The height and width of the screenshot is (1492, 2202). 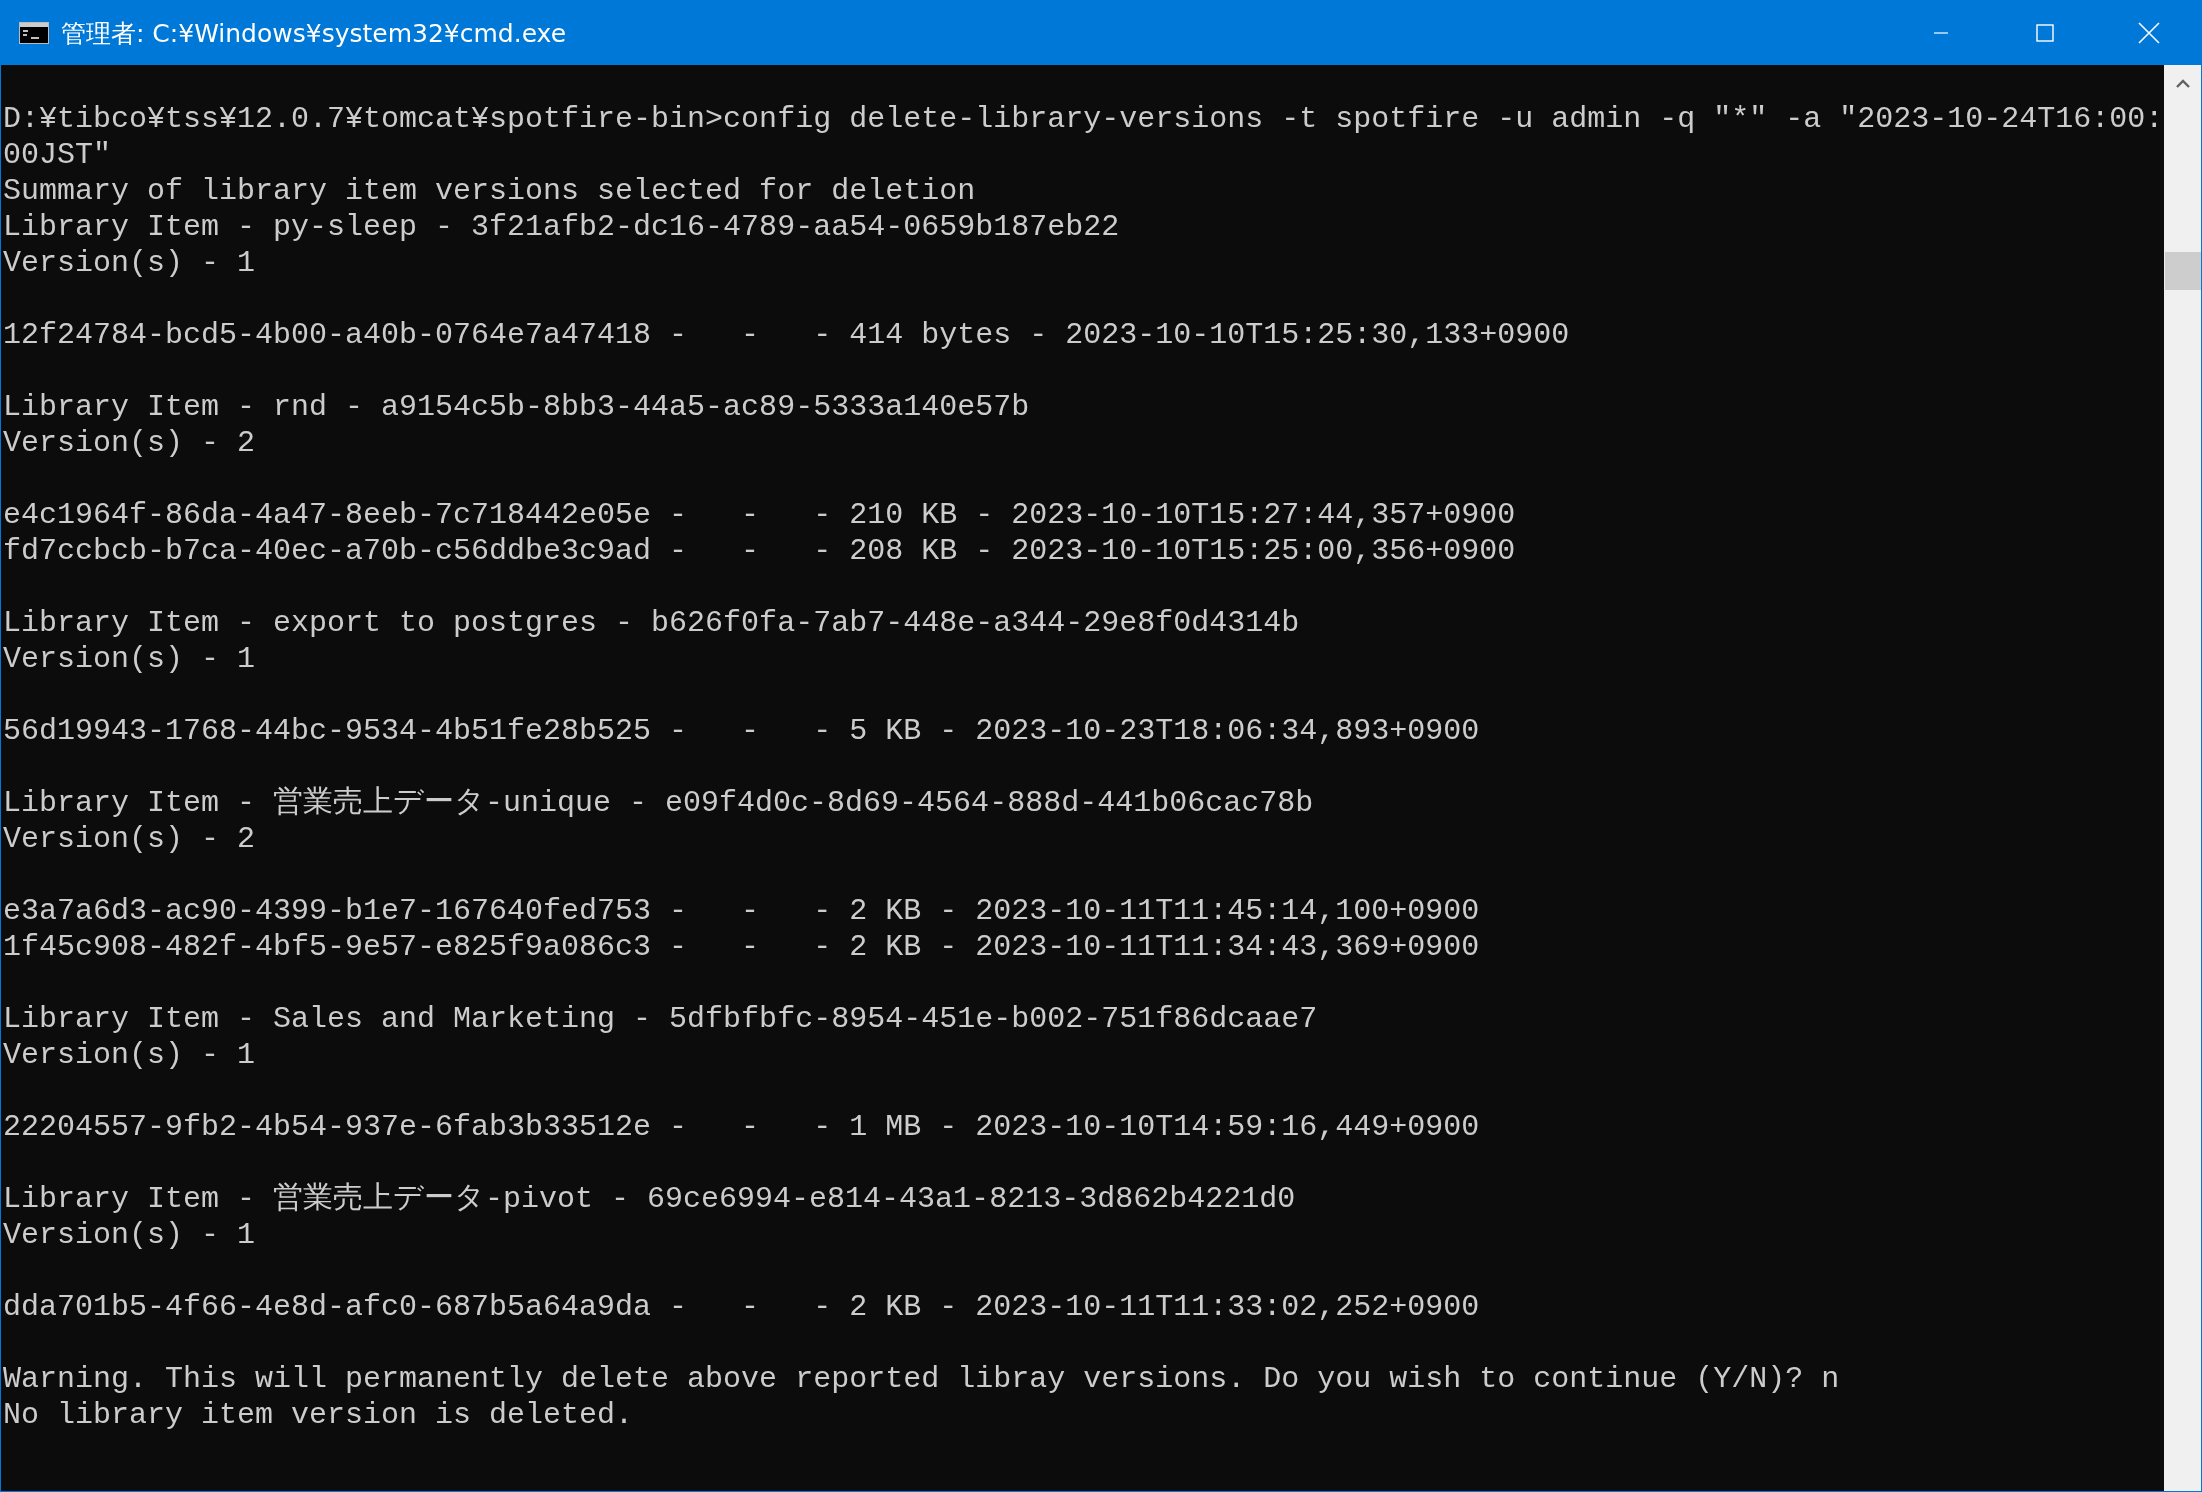 I want to click on terminal-icon, so click(x=34, y=33).